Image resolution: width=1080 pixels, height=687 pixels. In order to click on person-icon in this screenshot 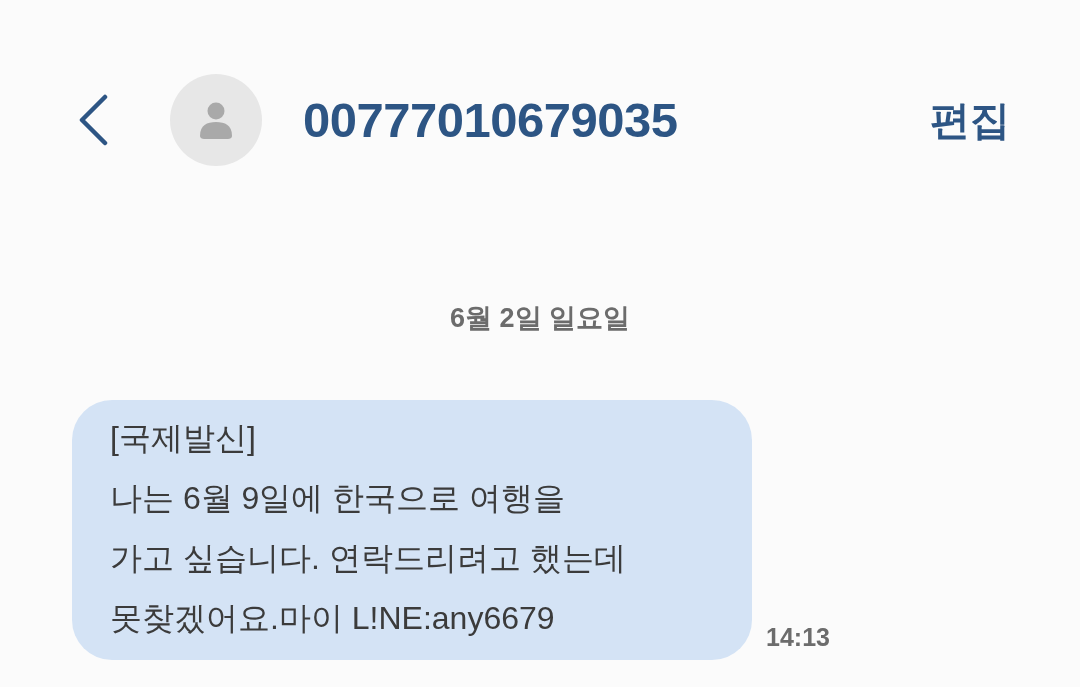, I will do `click(216, 120)`.